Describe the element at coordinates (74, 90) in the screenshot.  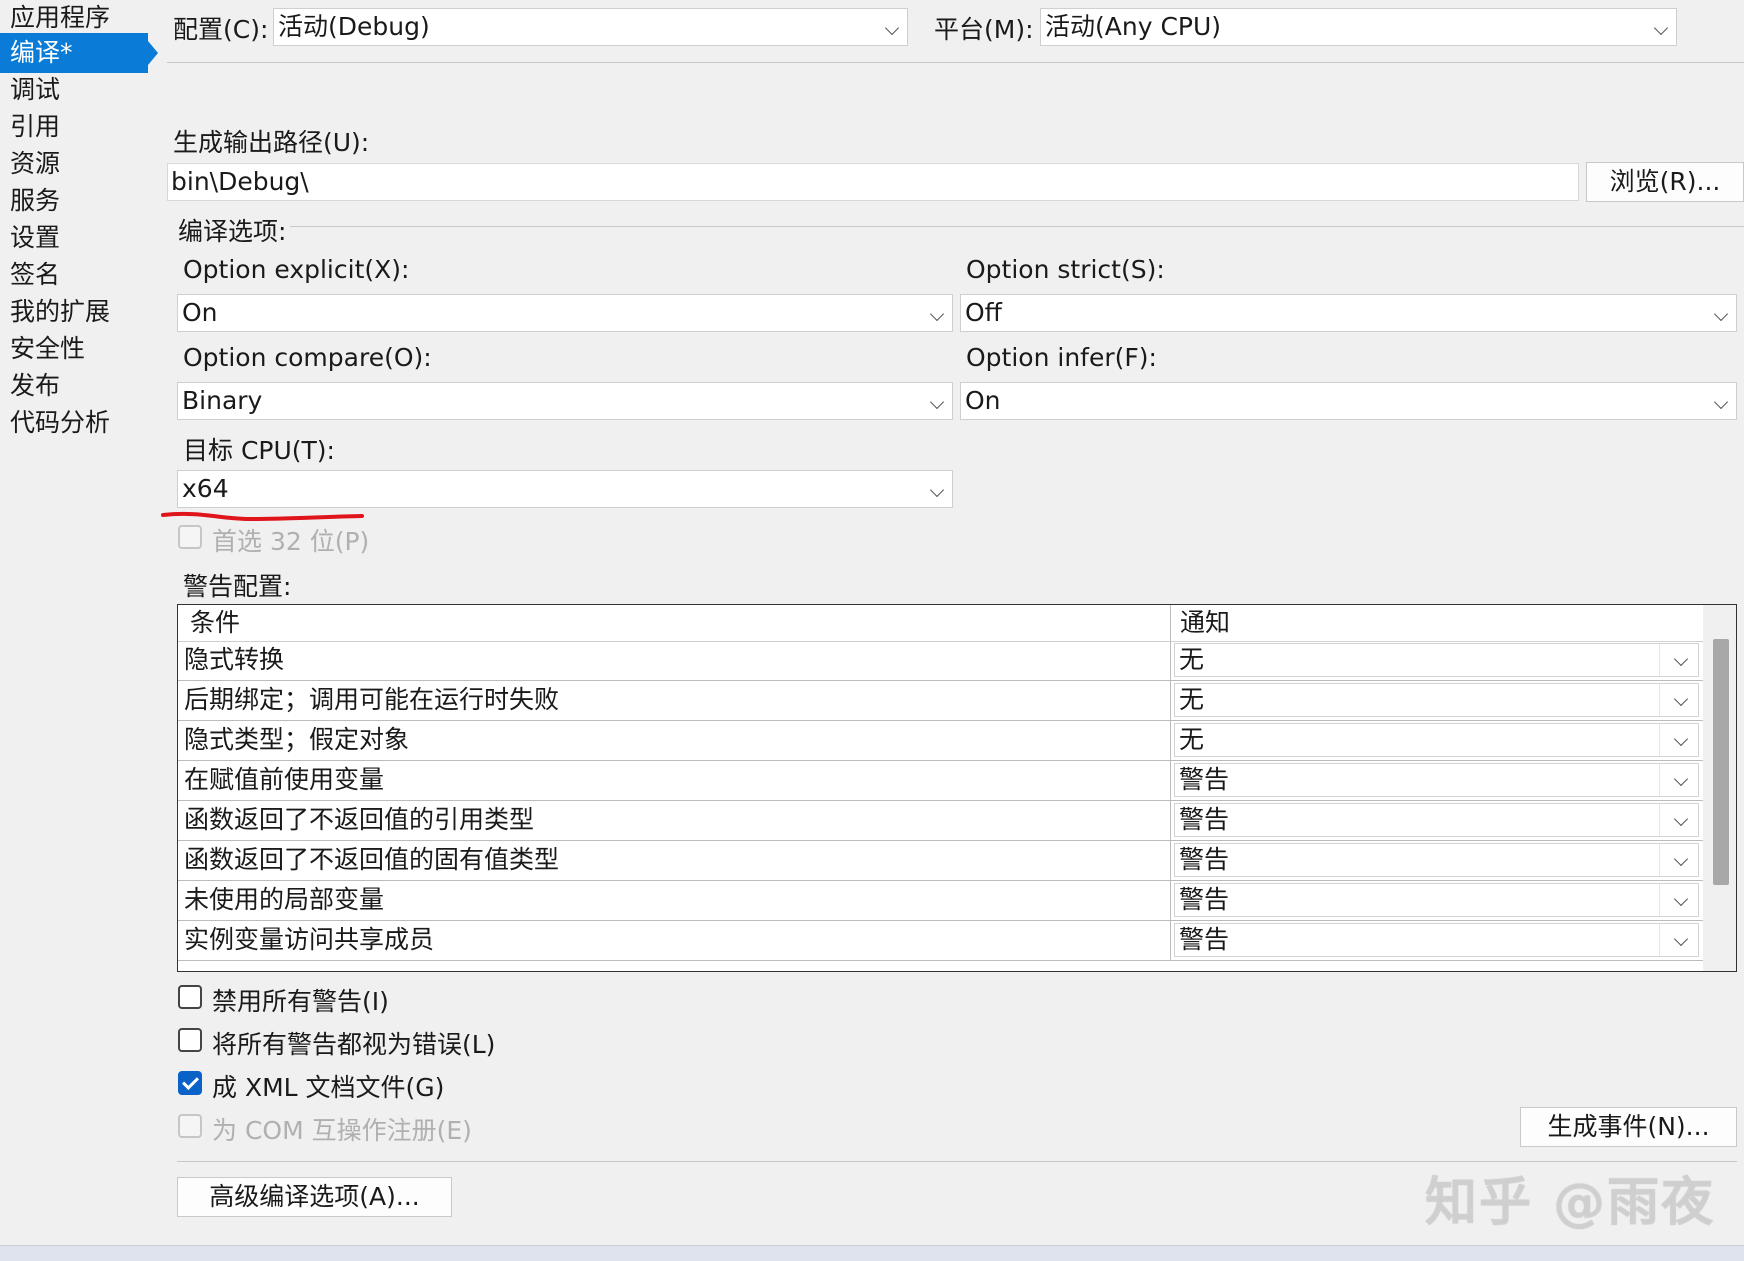
I see `sidebar-item-debug: 调试` at that location.